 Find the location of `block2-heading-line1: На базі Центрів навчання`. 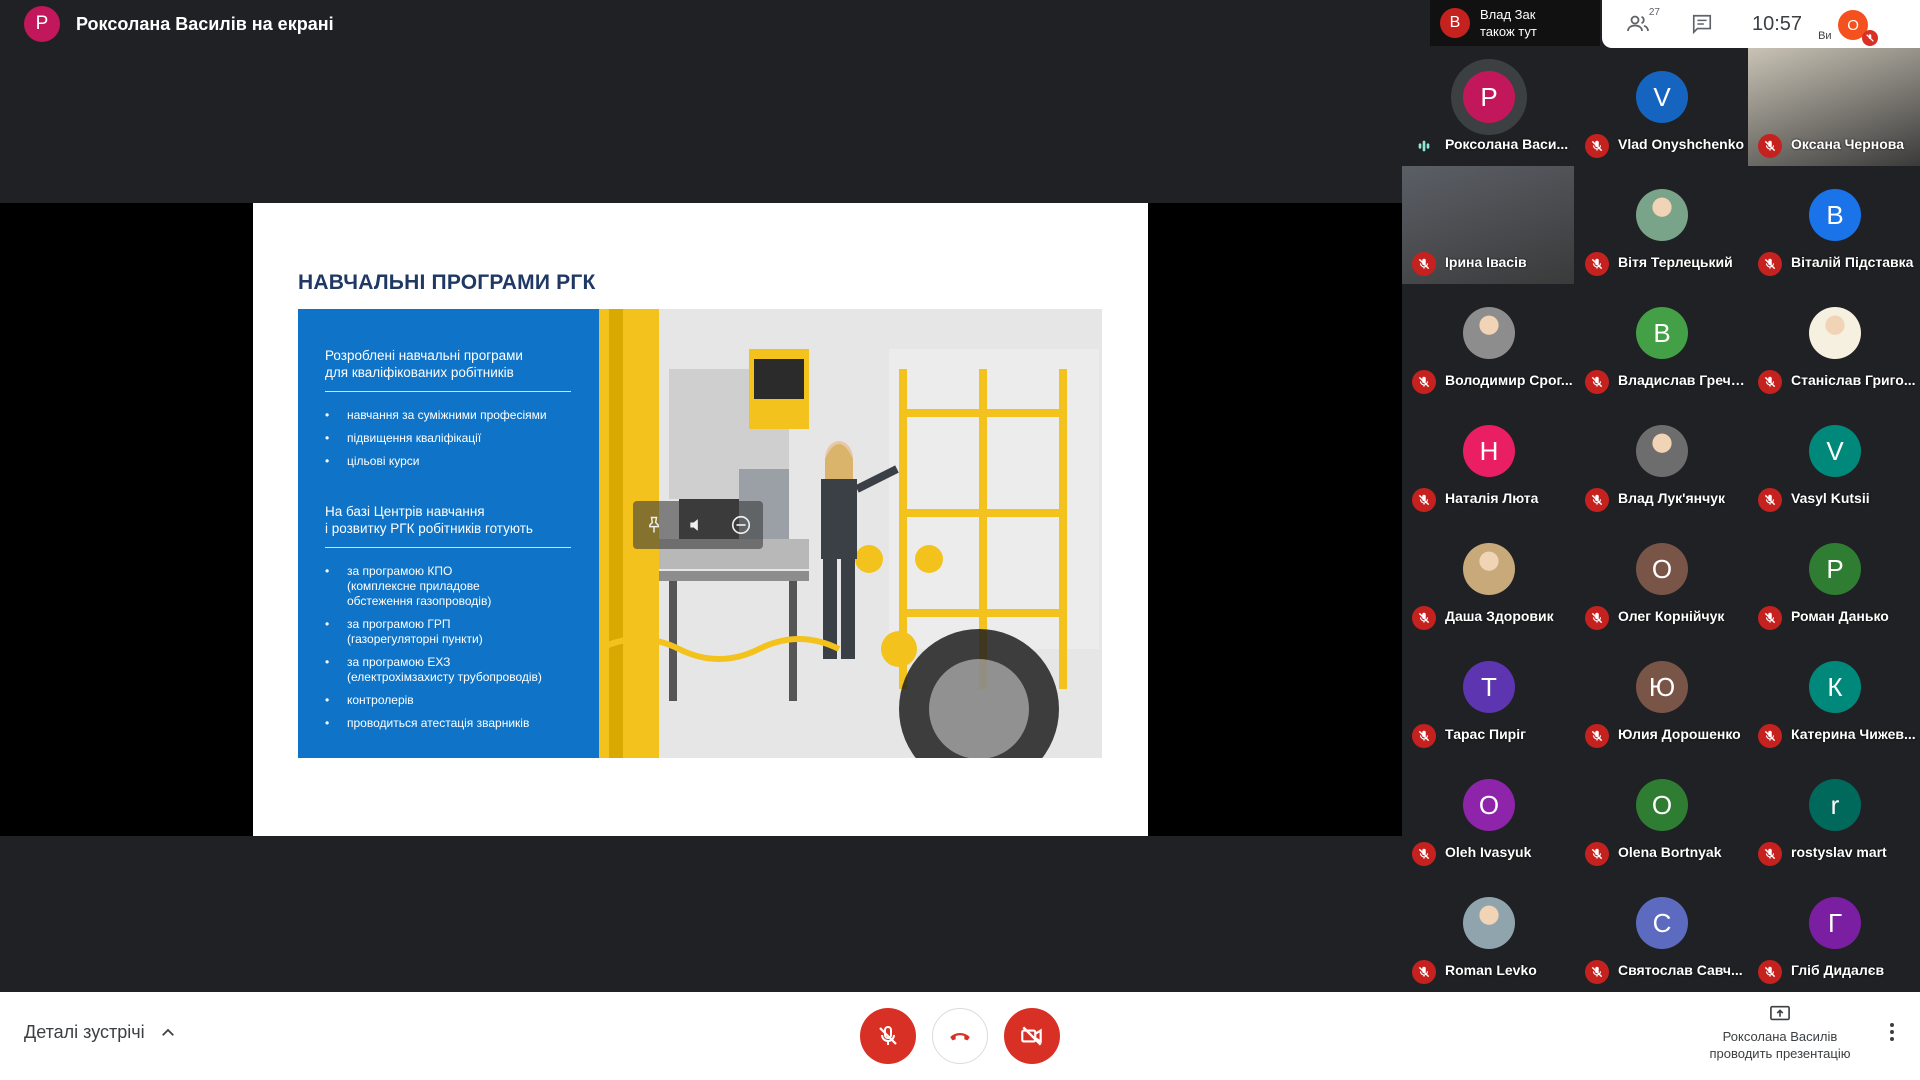

block2-heading-line1: На базі Центрів навчання is located at coordinates (405, 511).